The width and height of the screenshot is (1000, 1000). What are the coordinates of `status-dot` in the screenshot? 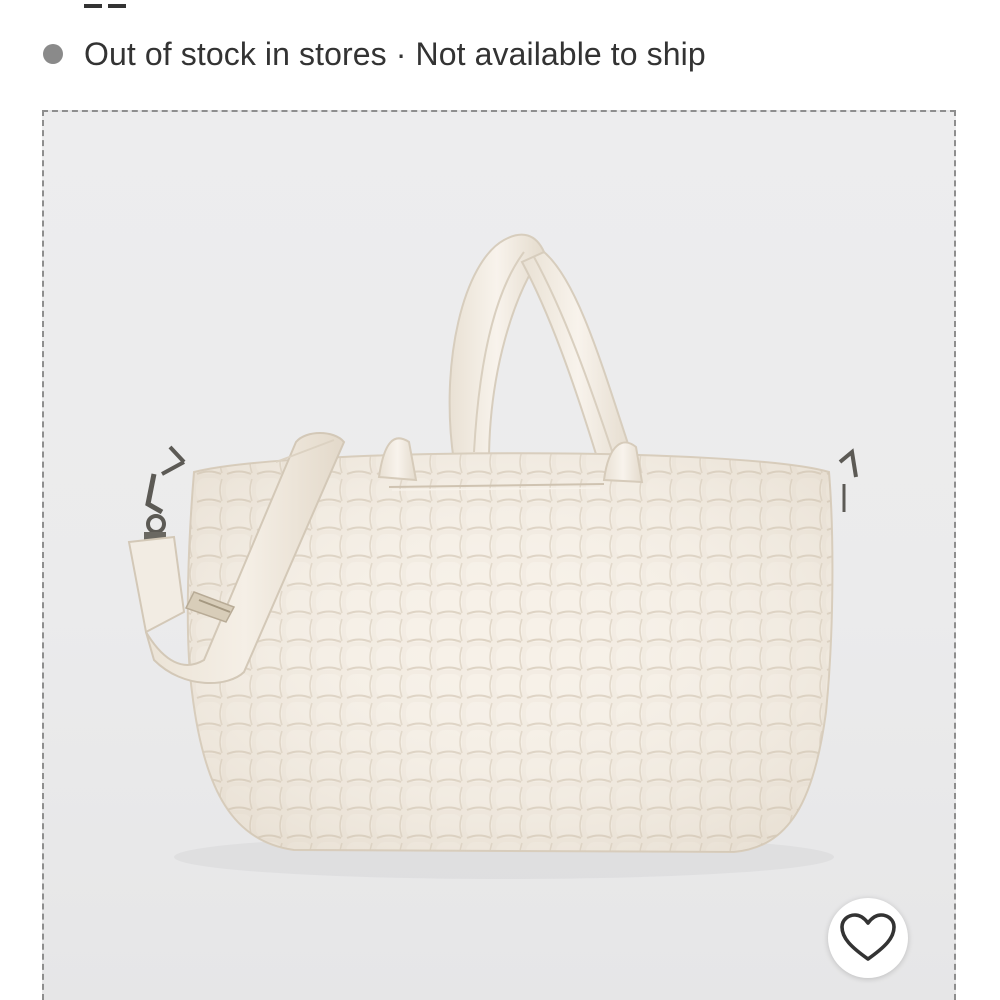 It's located at (53, 54).